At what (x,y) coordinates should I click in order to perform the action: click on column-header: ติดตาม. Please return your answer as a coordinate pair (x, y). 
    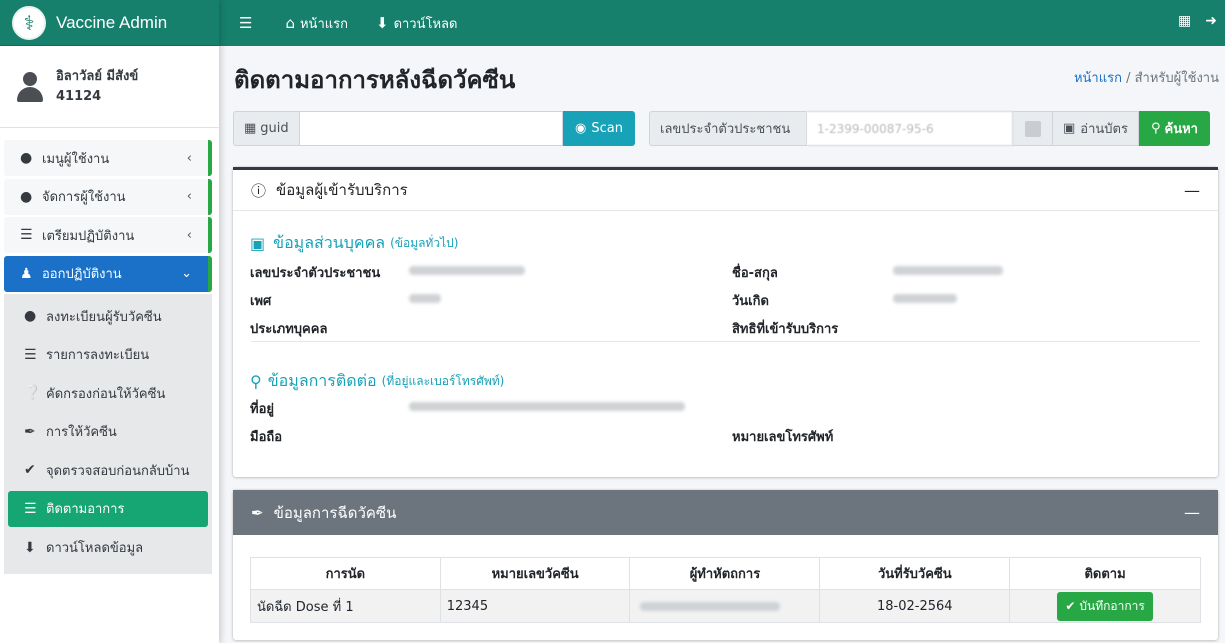
    Looking at the image, I should click on (1105, 573).